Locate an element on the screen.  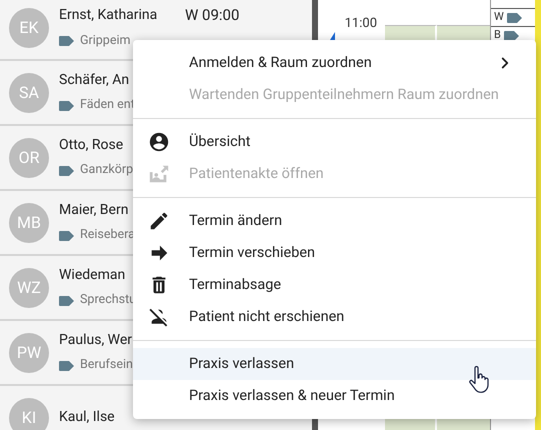
appointment-type: Reisebera is located at coordinates (107, 235).